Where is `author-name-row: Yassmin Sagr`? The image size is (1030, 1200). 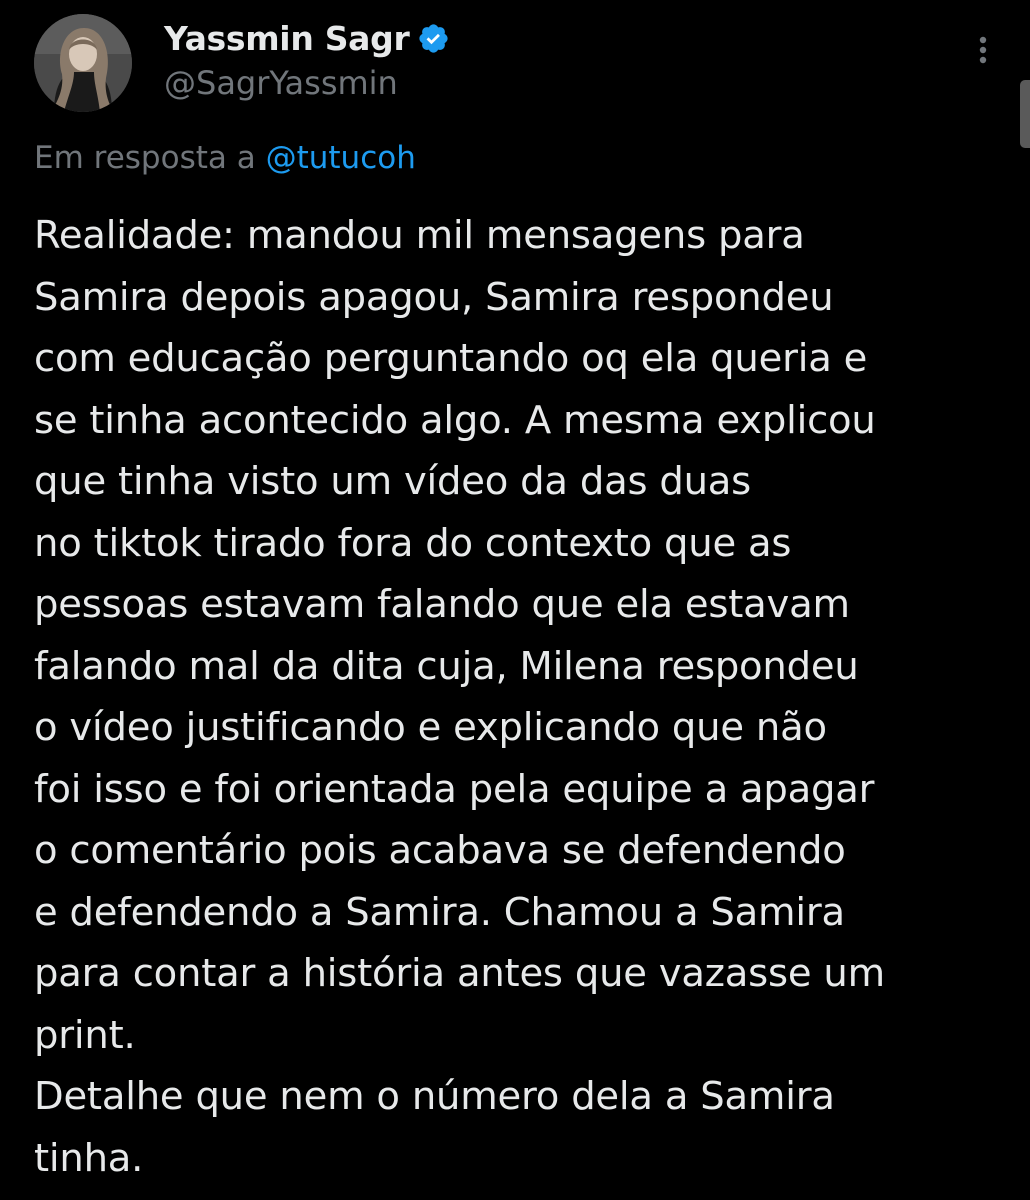 author-name-row: Yassmin Sagr is located at coordinates (307, 38).